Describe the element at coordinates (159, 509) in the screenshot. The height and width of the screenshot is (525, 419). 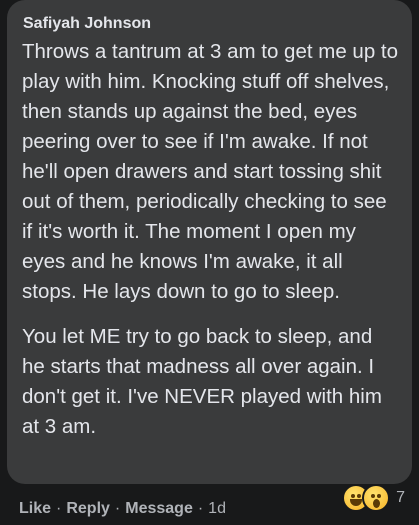
I see `message-button: Message` at that location.